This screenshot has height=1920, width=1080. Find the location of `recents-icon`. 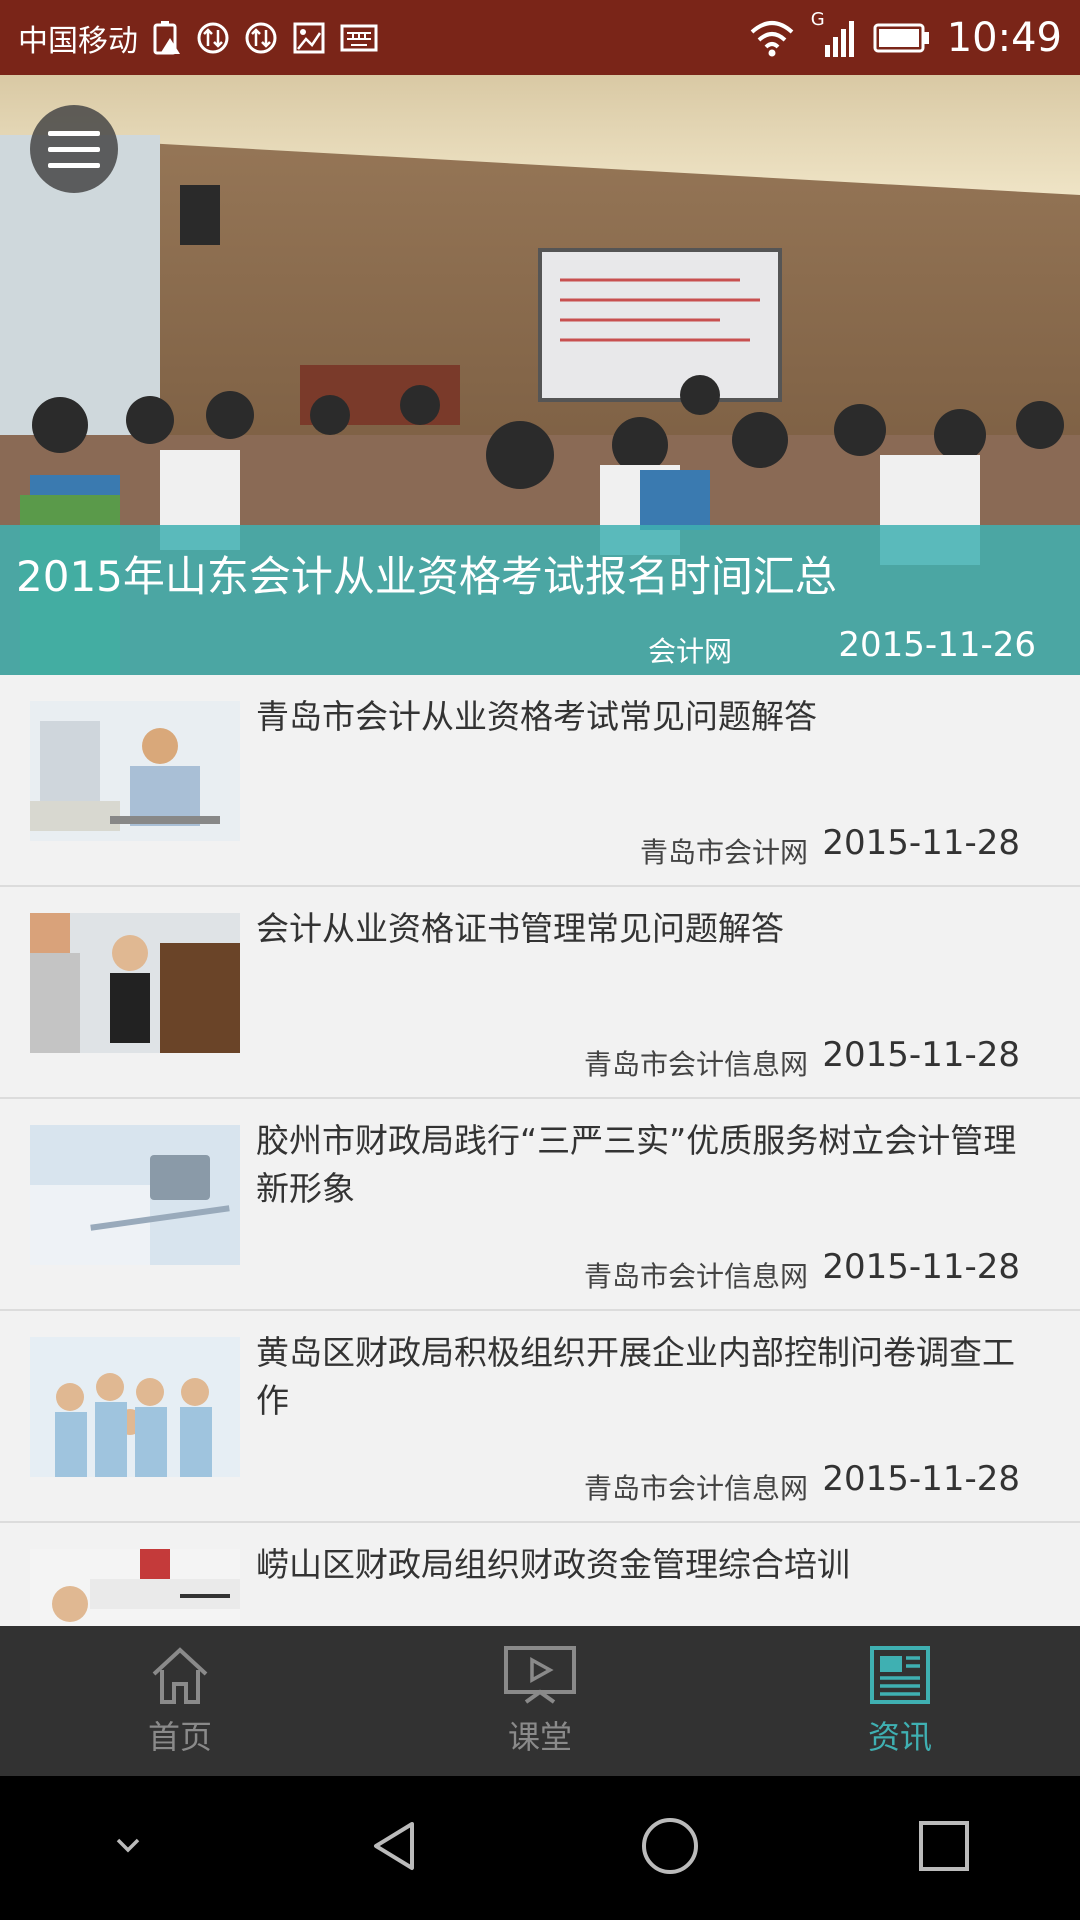

recents-icon is located at coordinates (944, 1848).